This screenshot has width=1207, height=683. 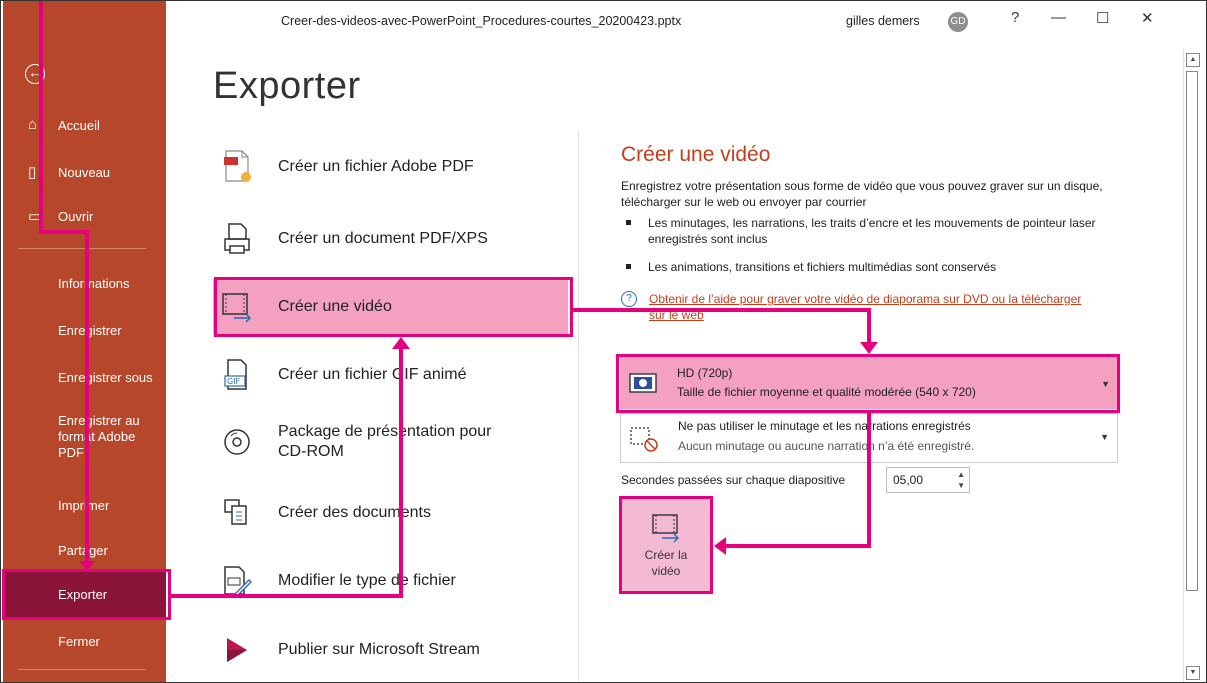 What do you see at coordinates (578, 406) in the screenshot?
I see `panel-divider` at bounding box center [578, 406].